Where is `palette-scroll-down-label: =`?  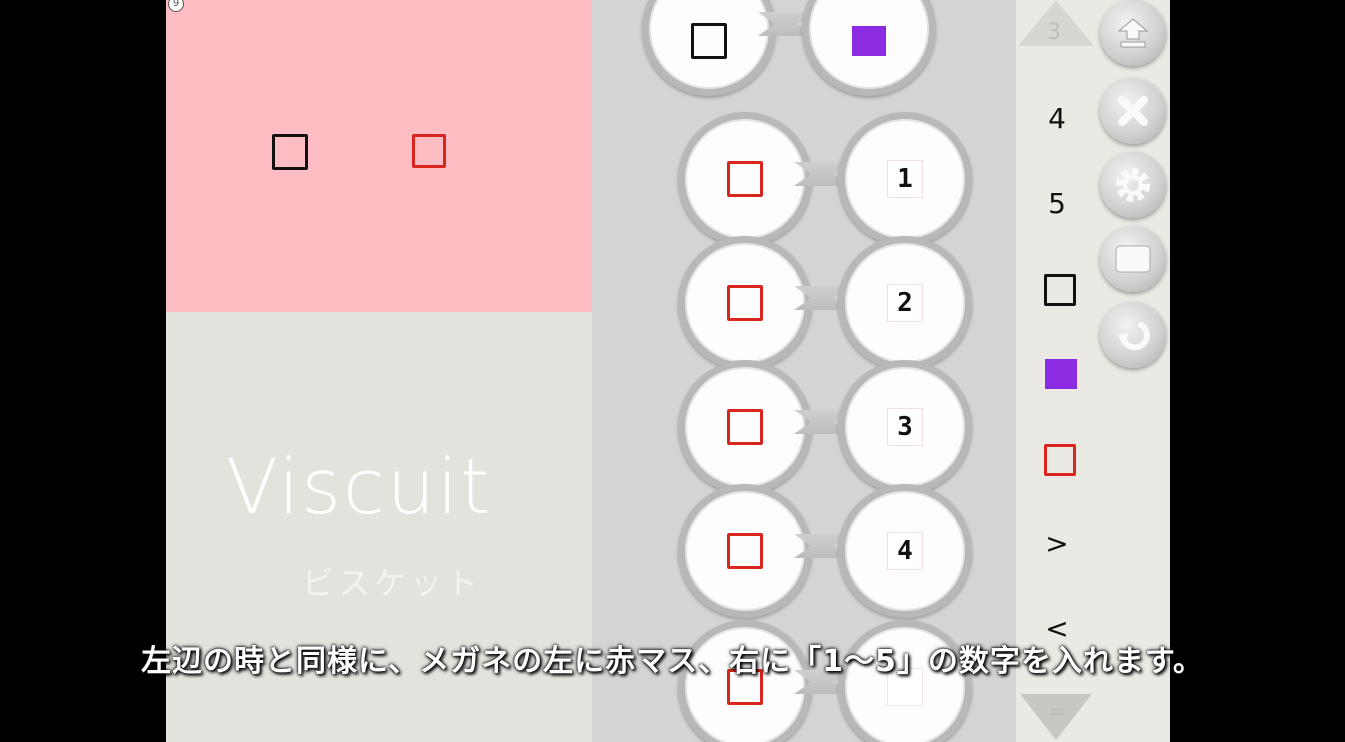
palette-scroll-down-label: = is located at coordinates (1057, 712).